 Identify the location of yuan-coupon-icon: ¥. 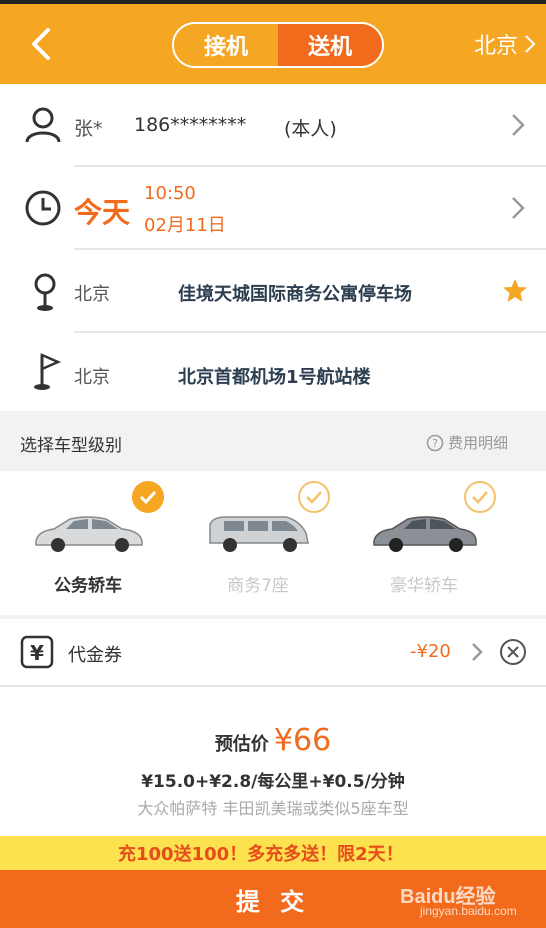
(37, 652).